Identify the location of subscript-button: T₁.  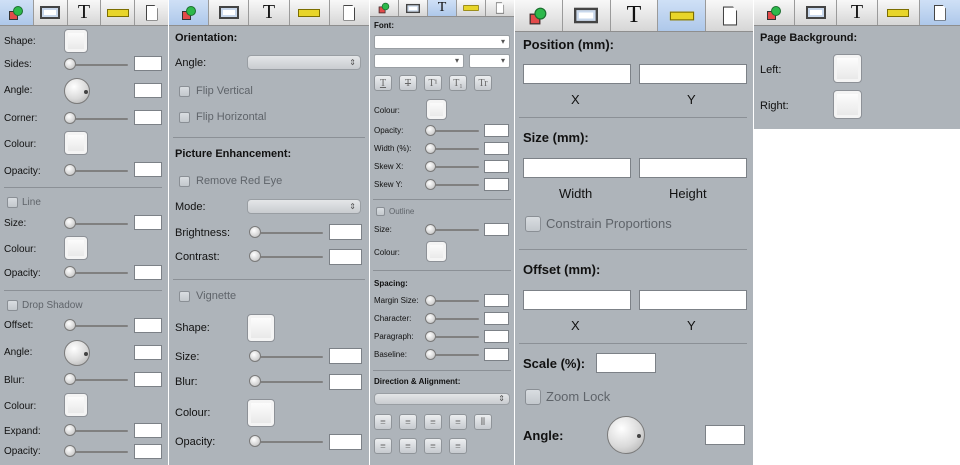
(458, 83).